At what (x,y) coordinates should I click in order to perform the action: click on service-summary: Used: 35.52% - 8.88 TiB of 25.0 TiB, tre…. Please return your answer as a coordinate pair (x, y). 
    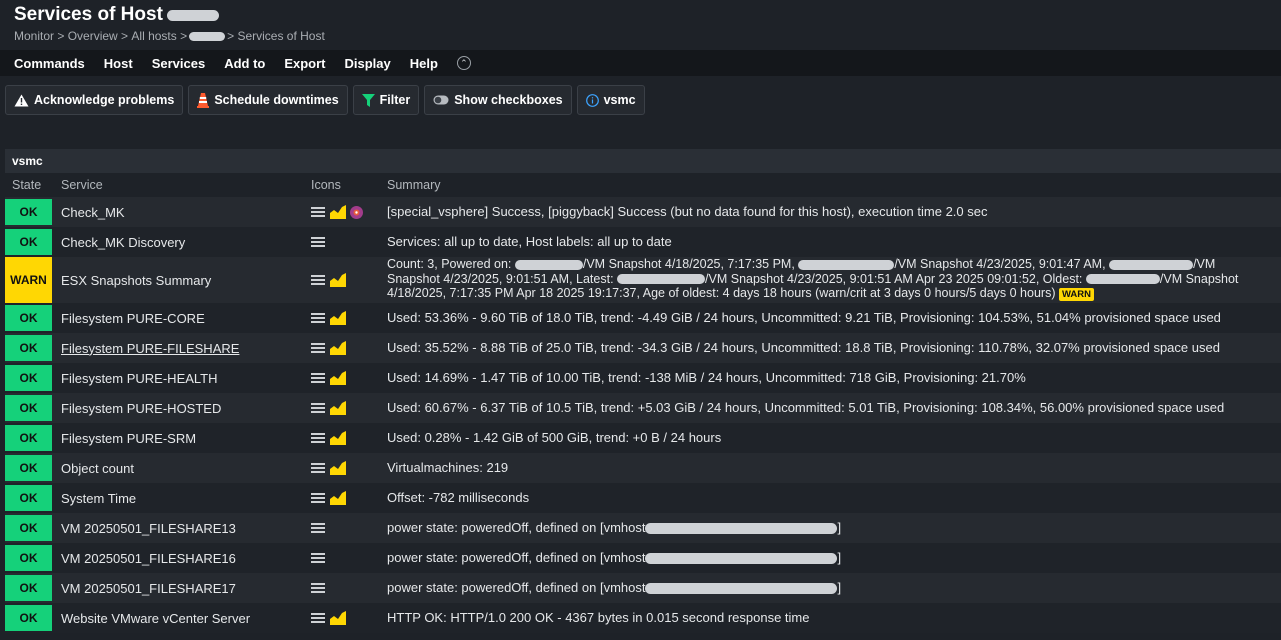
    Looking at the image, I should click on (803, 347).